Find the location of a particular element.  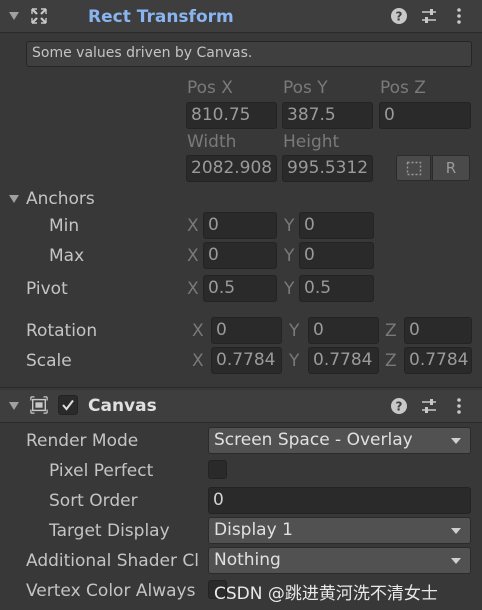

height-field: 995.5312 is located at coordinates (327, 168).